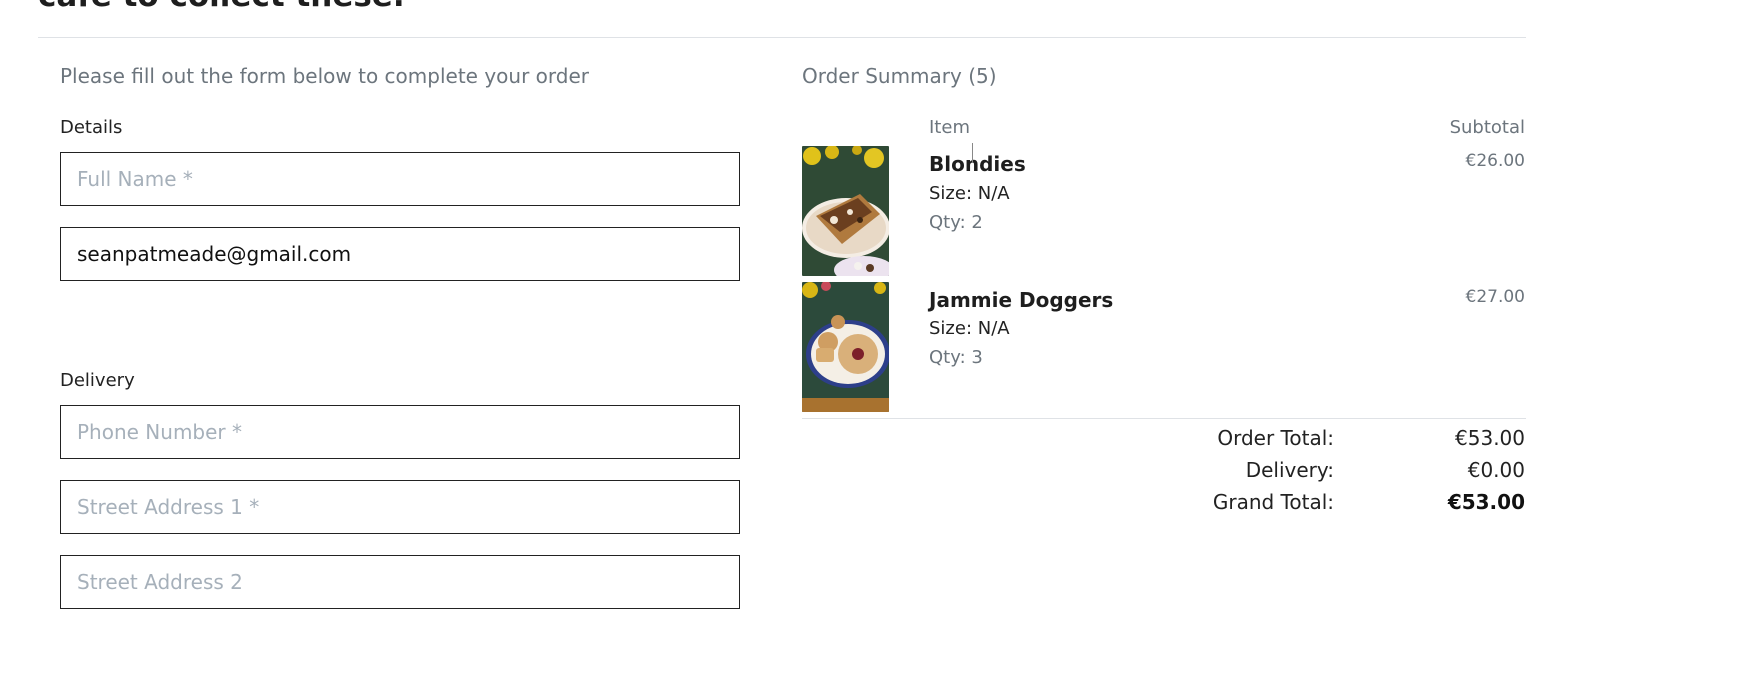  I want to click on street-address-2-input, so click(400, 582).